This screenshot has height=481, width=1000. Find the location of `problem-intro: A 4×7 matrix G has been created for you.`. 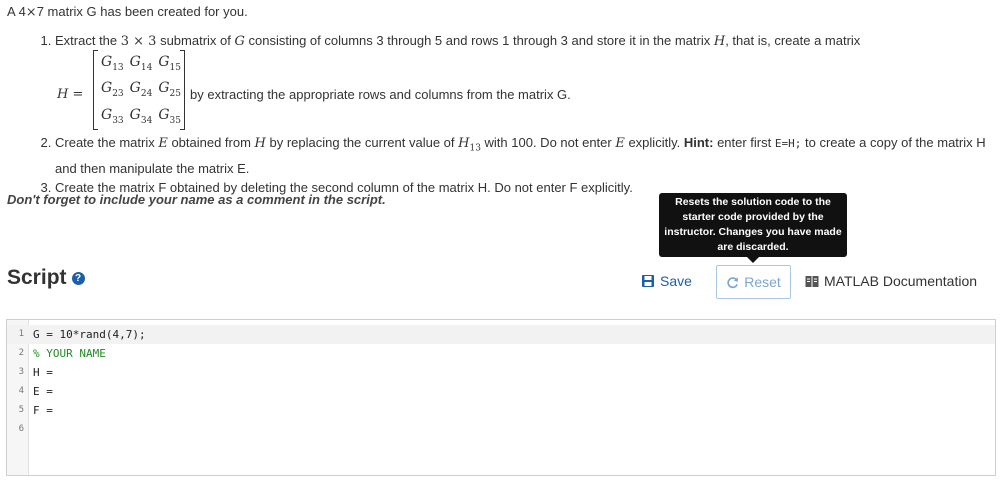

problem-intro: A 4×7 matrix G has been created for you. is located at coordinates (127, 12).